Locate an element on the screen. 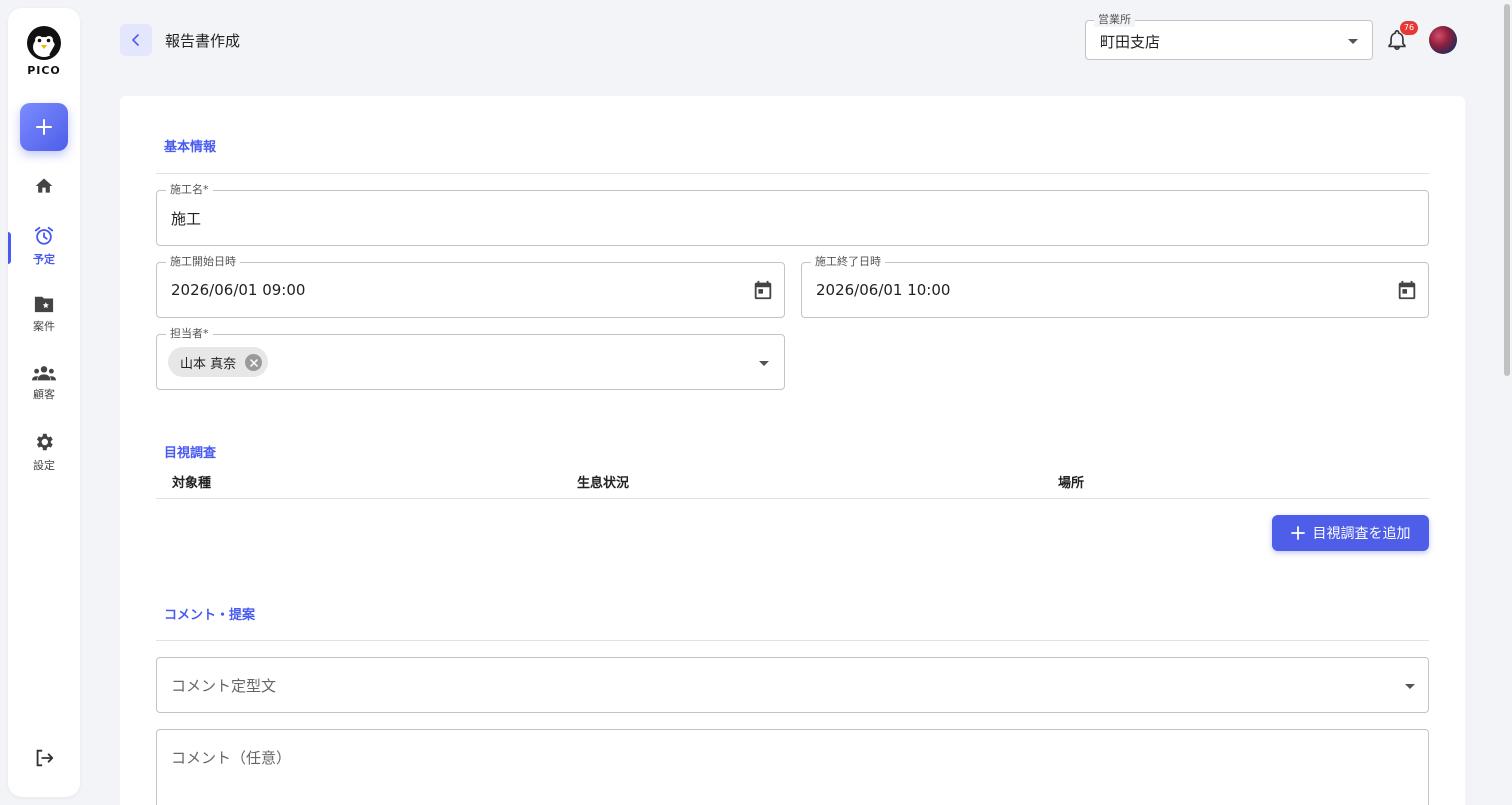  logout-button is located at coordinates (44, 758).